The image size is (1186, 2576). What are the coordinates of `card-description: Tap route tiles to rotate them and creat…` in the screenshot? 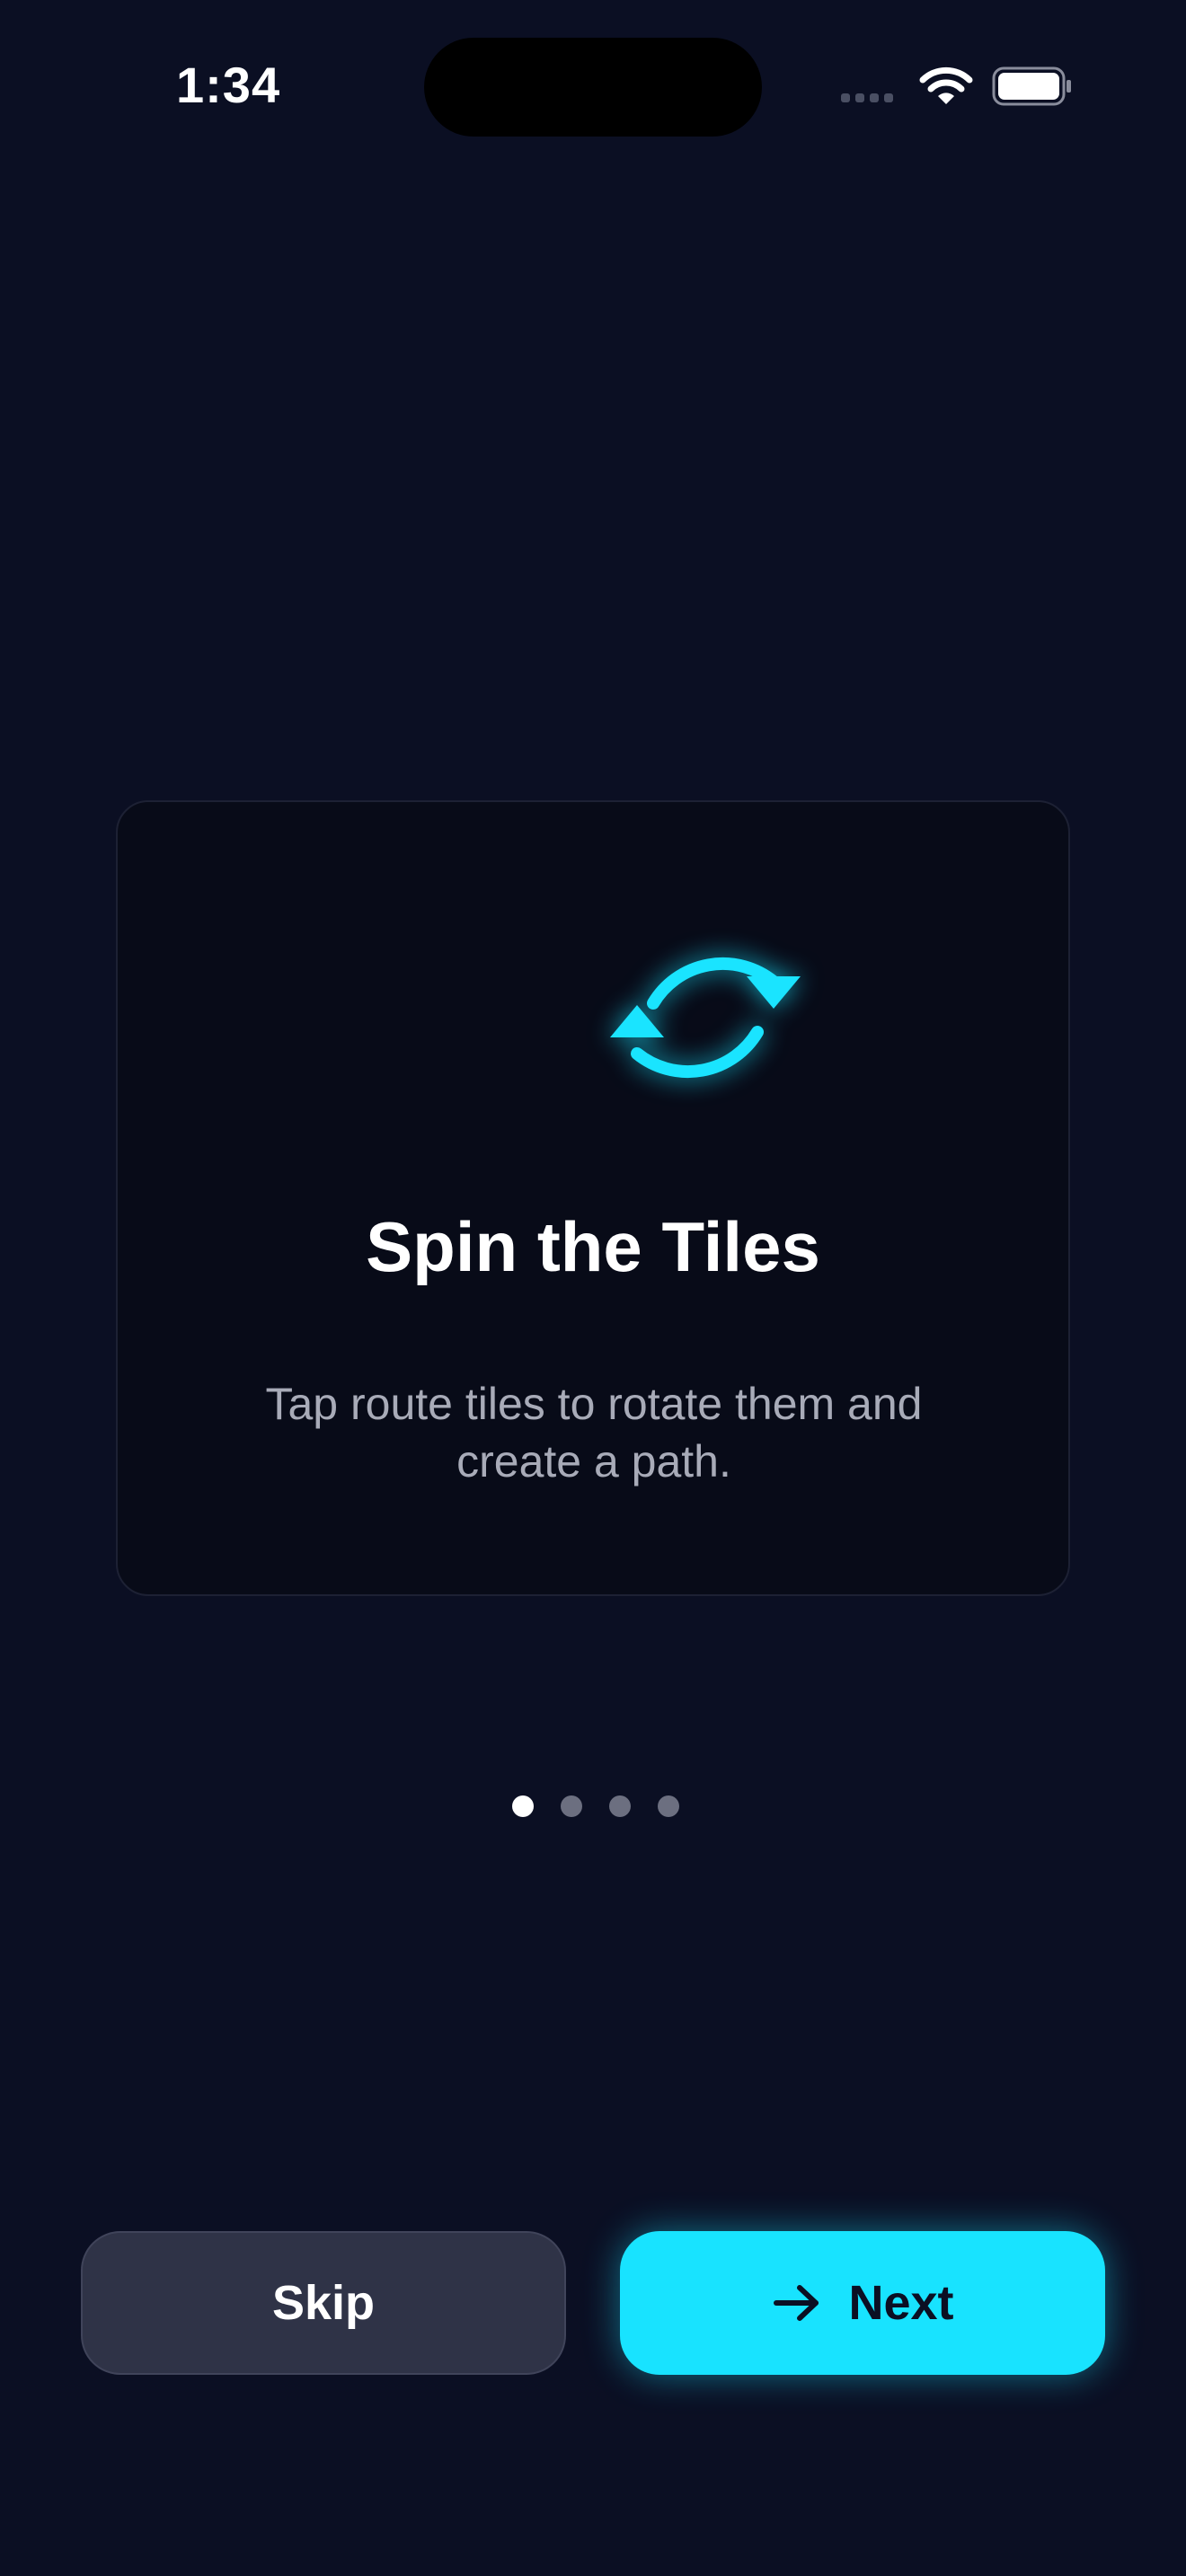 It's located at (594, 1432).